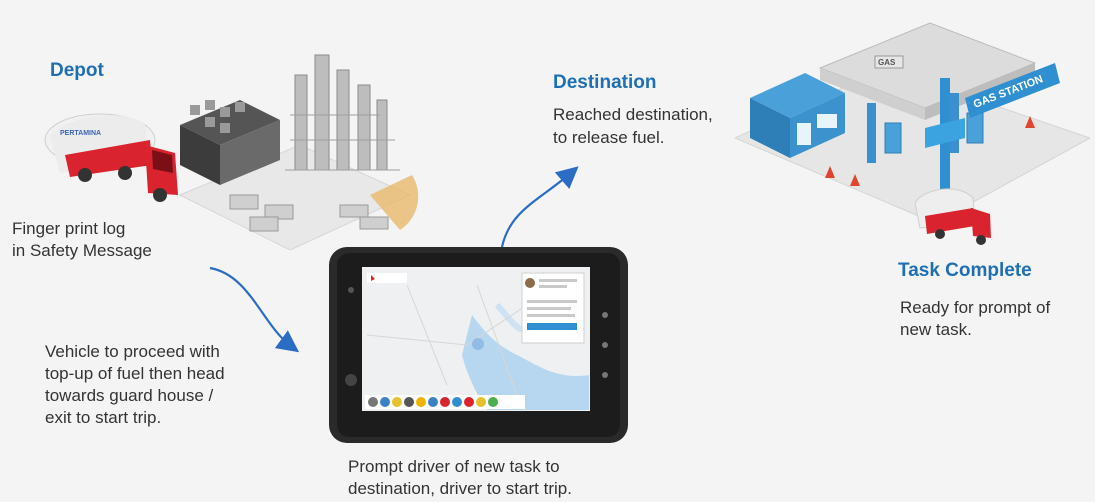 The width and height of the screenshot is (1095, 502). I want to click on arrow-to-destination, so click(539, 207).